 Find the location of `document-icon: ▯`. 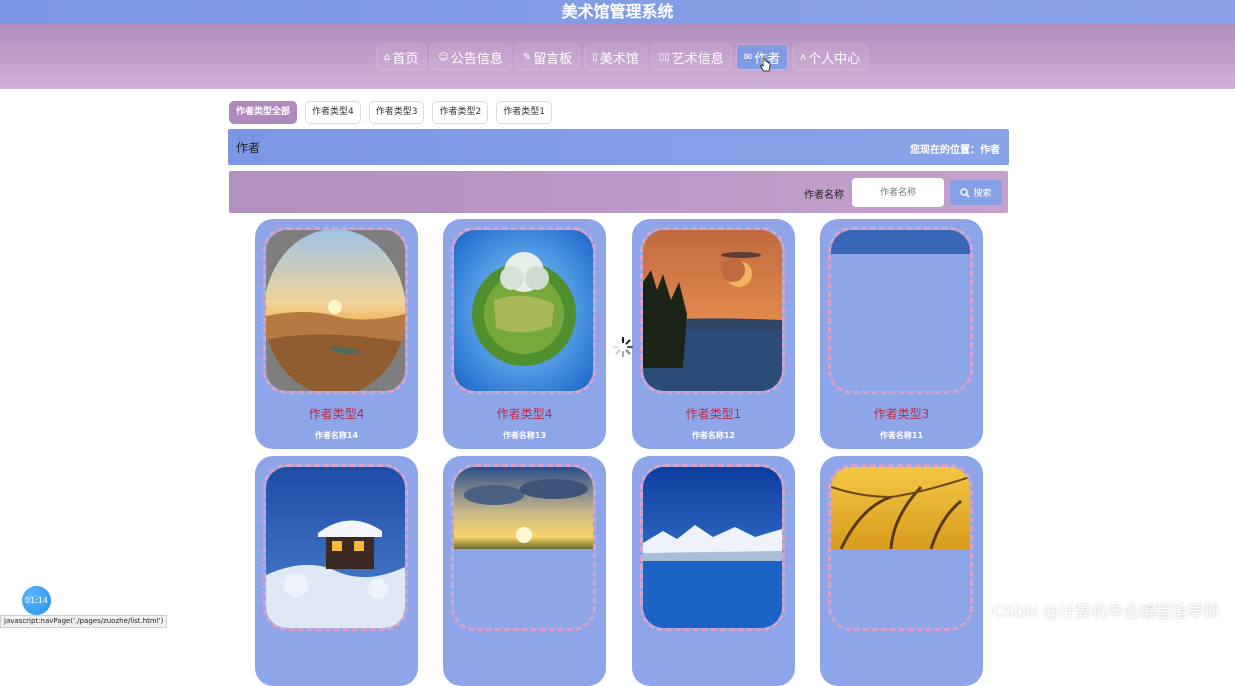

document-icon: ▯ is located at coordinates (595, 57).